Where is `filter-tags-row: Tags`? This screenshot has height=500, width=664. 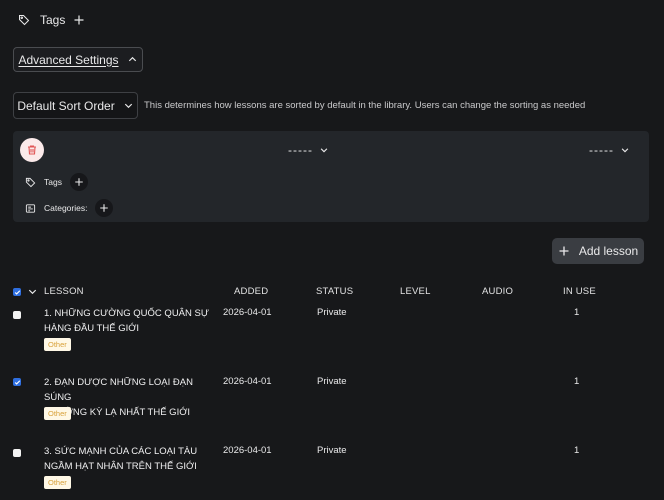
filter-tags-row: Tags is located at coordinates (56, 182).